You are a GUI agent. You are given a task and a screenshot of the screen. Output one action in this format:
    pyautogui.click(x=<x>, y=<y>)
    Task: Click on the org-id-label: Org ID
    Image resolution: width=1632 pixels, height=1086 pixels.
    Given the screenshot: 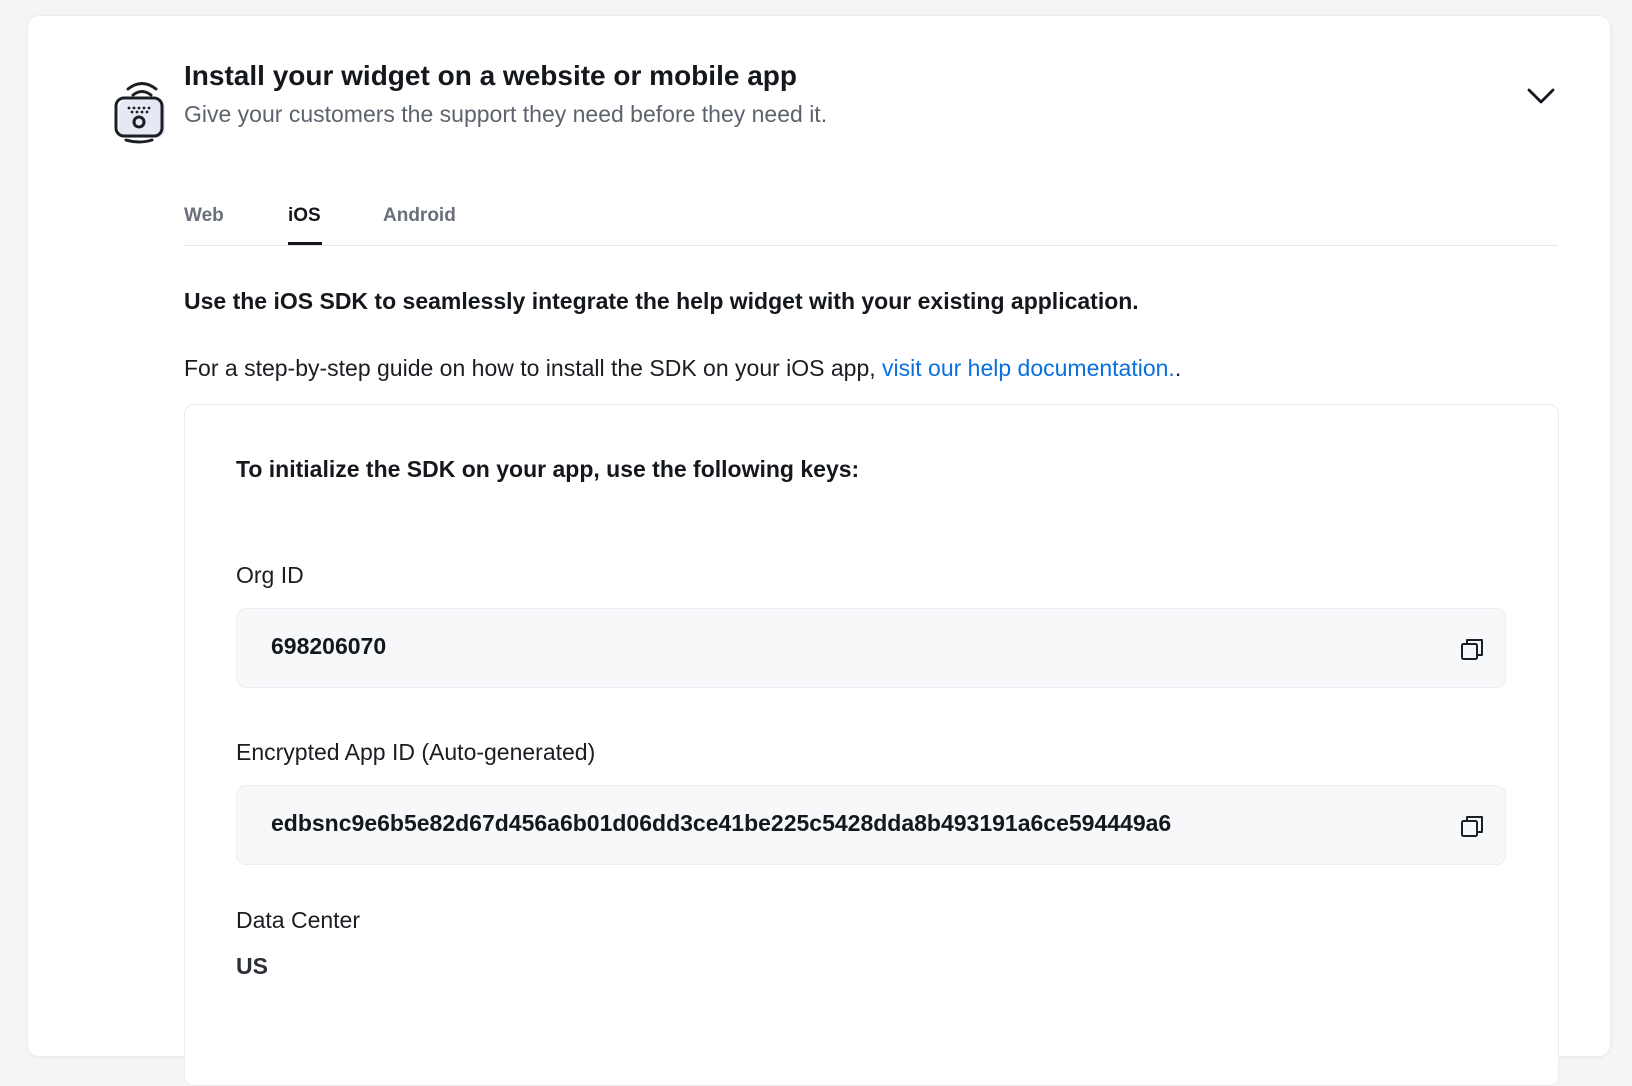 What is the action you would take?
    pyautogui.click(x=270, y=575)
    